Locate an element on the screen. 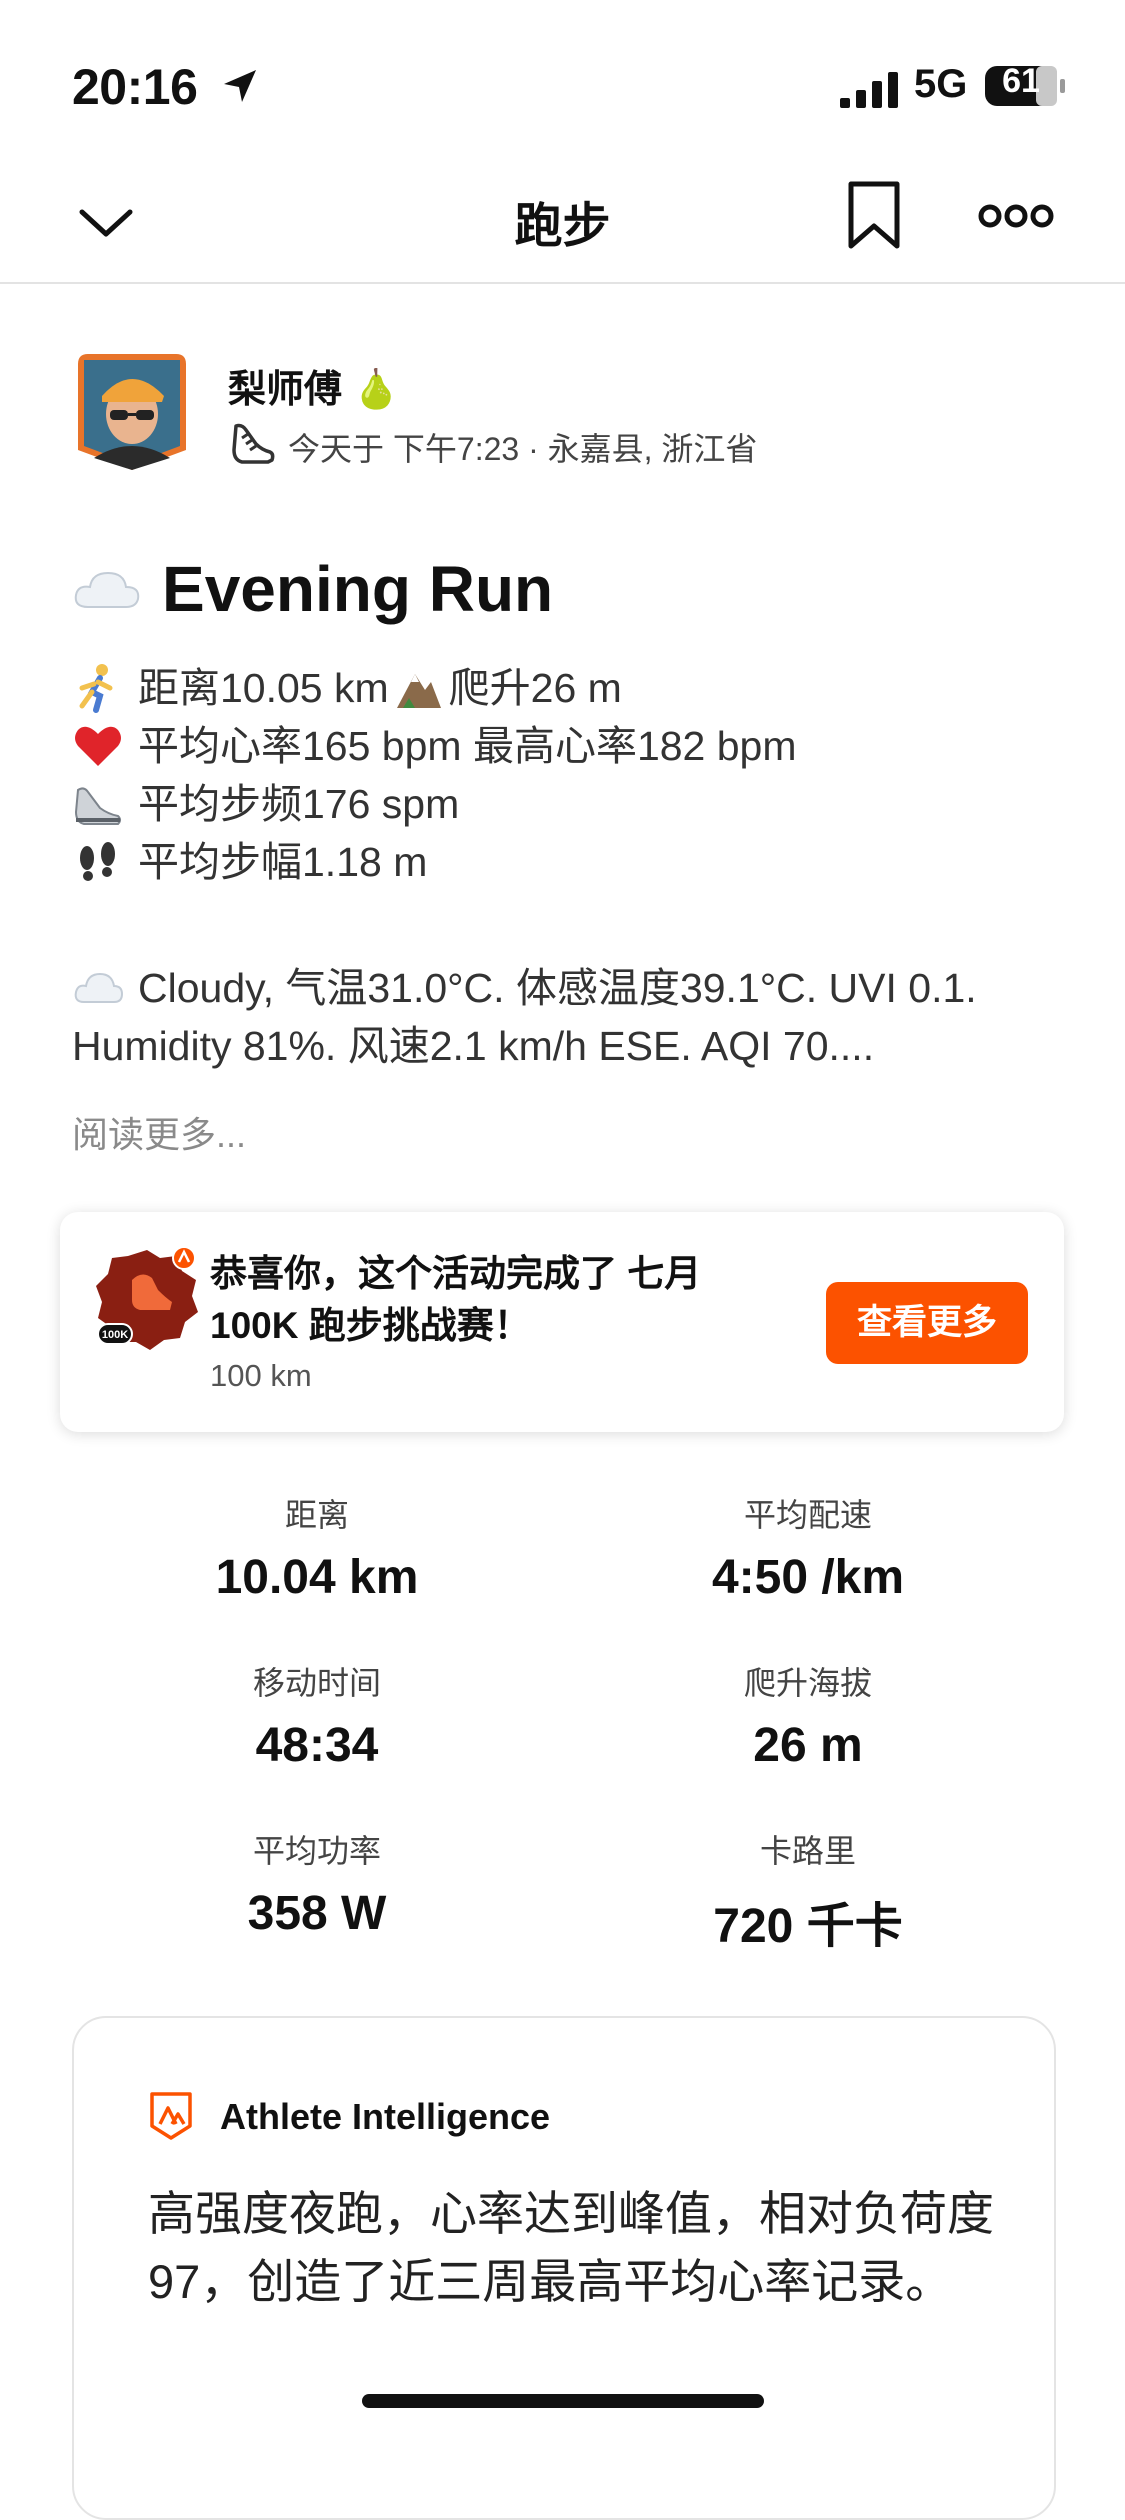  mountain-icon is located at coordinates (418, 691).